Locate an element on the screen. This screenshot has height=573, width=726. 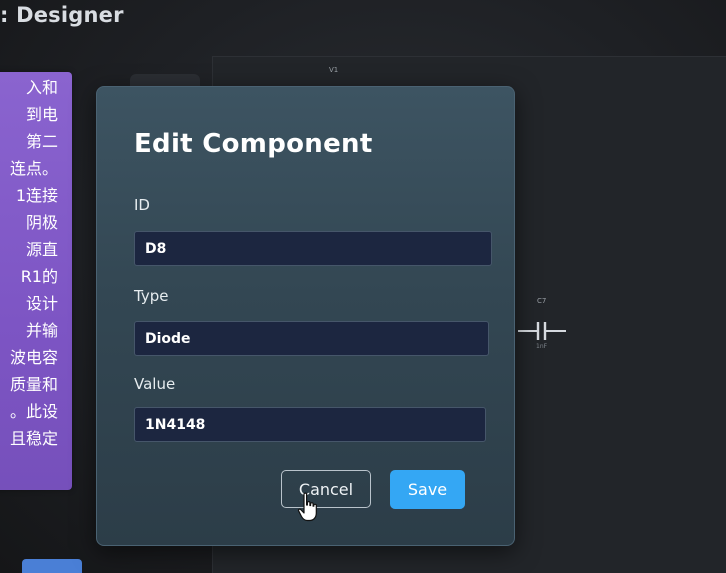
description-line: 到电 is located at coordinates (41, 114).